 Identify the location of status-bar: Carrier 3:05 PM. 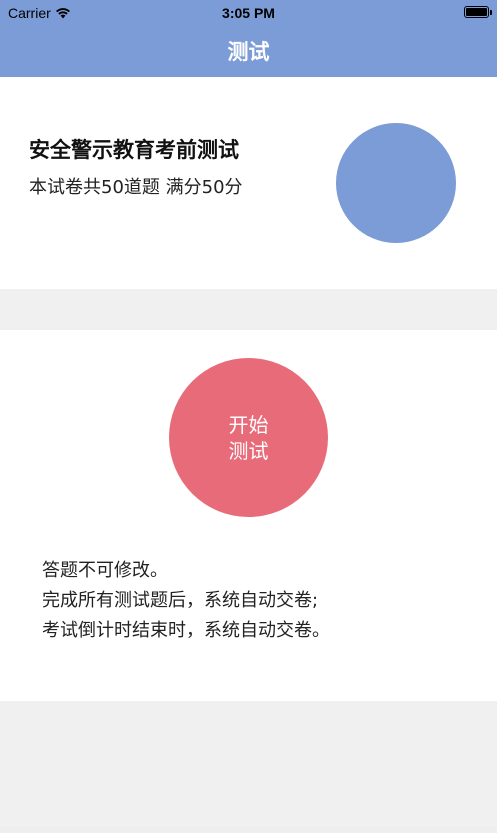
(248, 13).